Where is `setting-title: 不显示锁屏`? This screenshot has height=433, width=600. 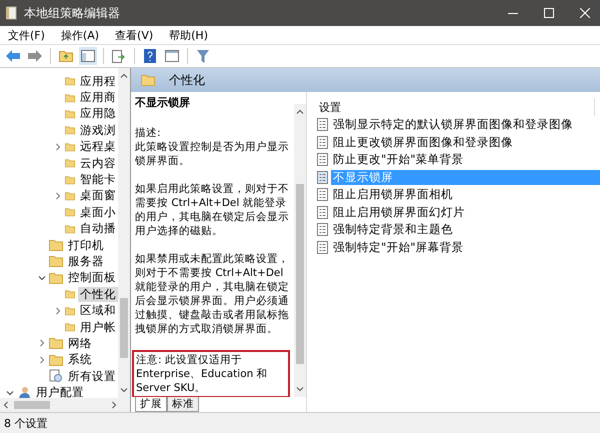 setting-title: 不显示锁屏 is located at coordinates (163, 103).